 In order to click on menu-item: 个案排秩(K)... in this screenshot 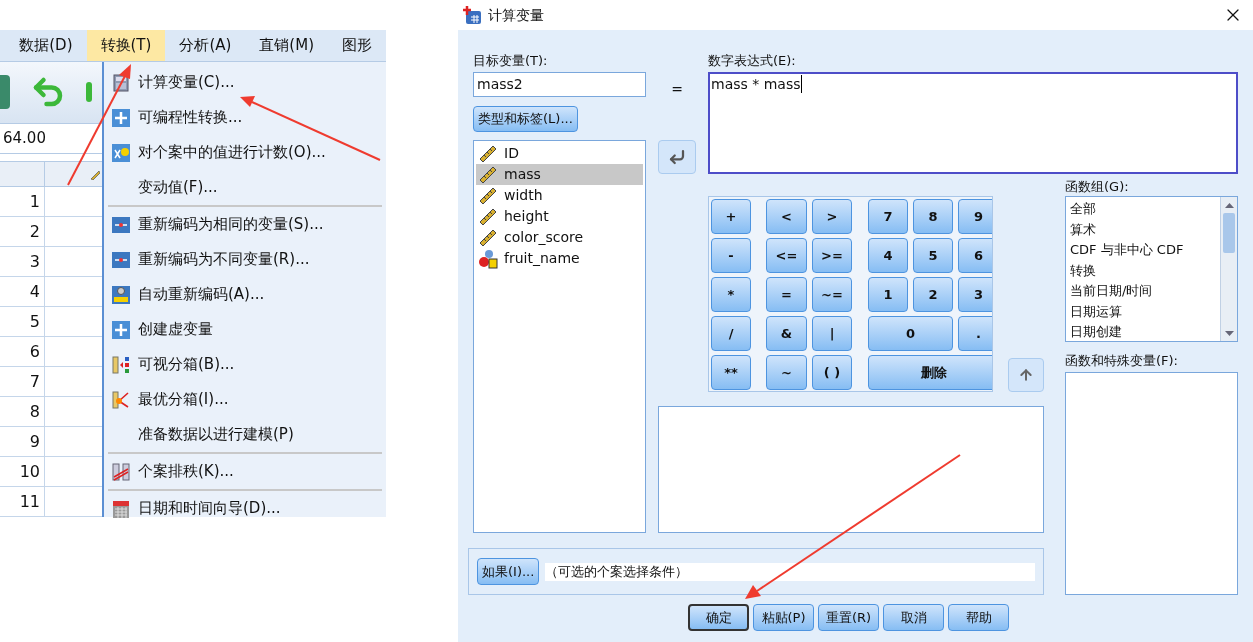, I will do `click(245, 471)`.